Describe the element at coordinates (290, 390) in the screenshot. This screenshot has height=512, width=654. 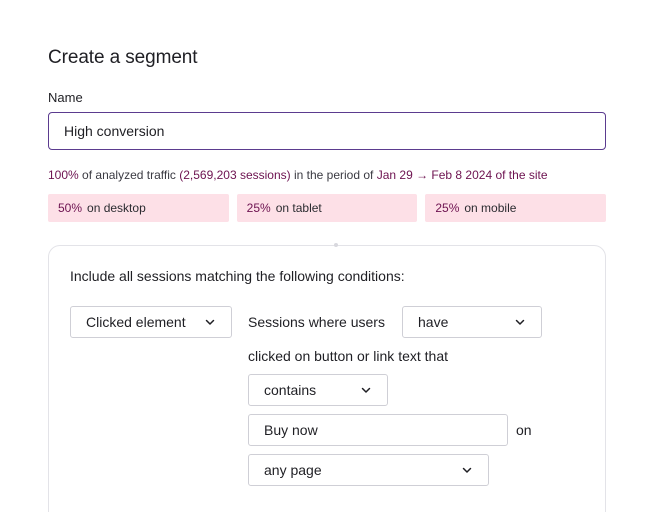
I see `match-operator-value: contains` at that location.